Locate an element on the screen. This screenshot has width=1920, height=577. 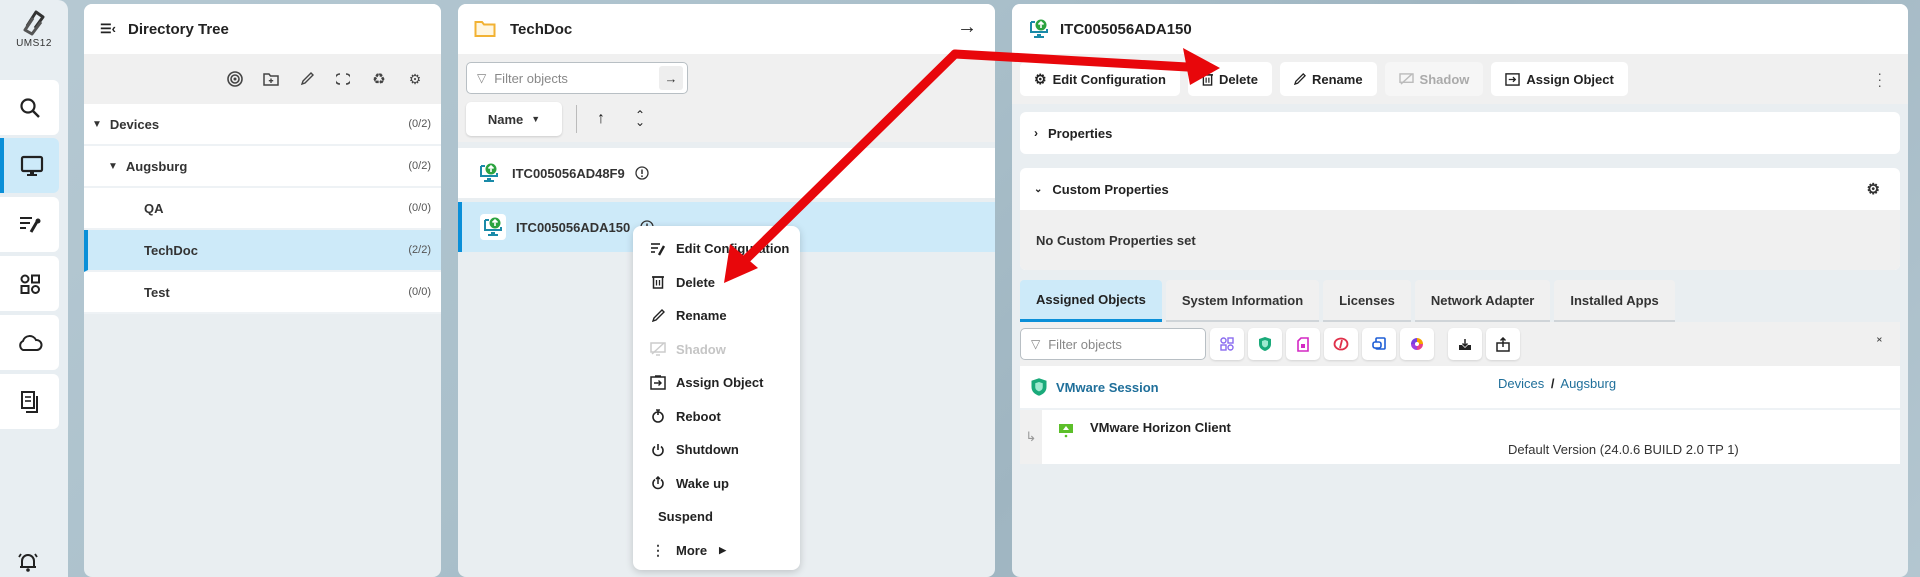
menu-item-shadow: Shadow is located at coordinates (716, 350).